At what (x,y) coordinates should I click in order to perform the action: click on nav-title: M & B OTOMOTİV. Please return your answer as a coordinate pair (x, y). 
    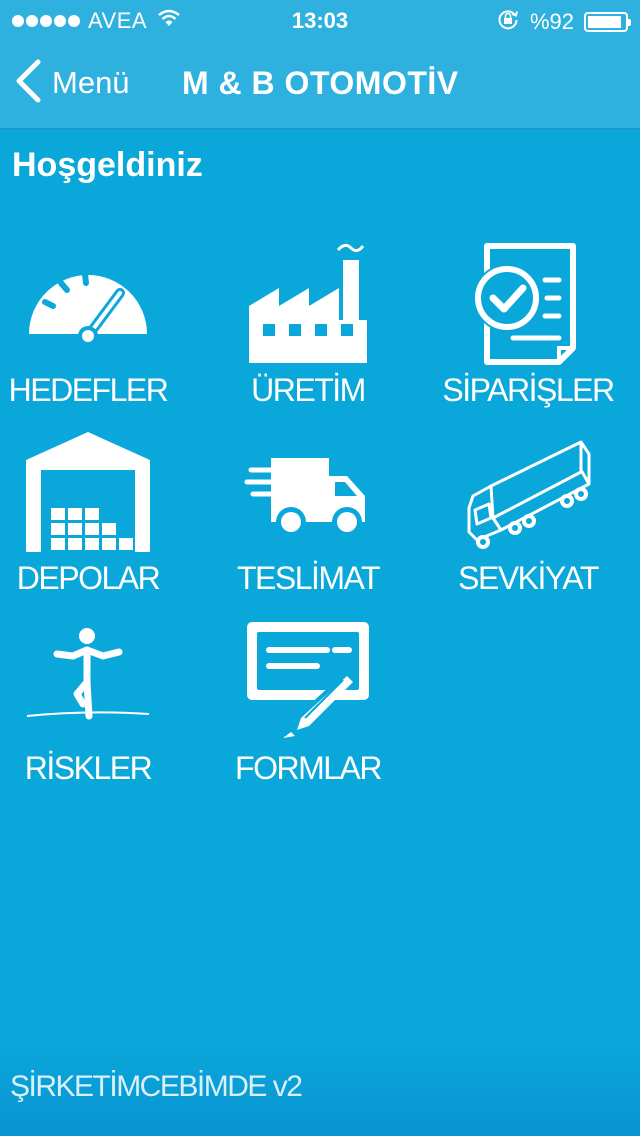
    Looking at the image, I should click on (320, 83).